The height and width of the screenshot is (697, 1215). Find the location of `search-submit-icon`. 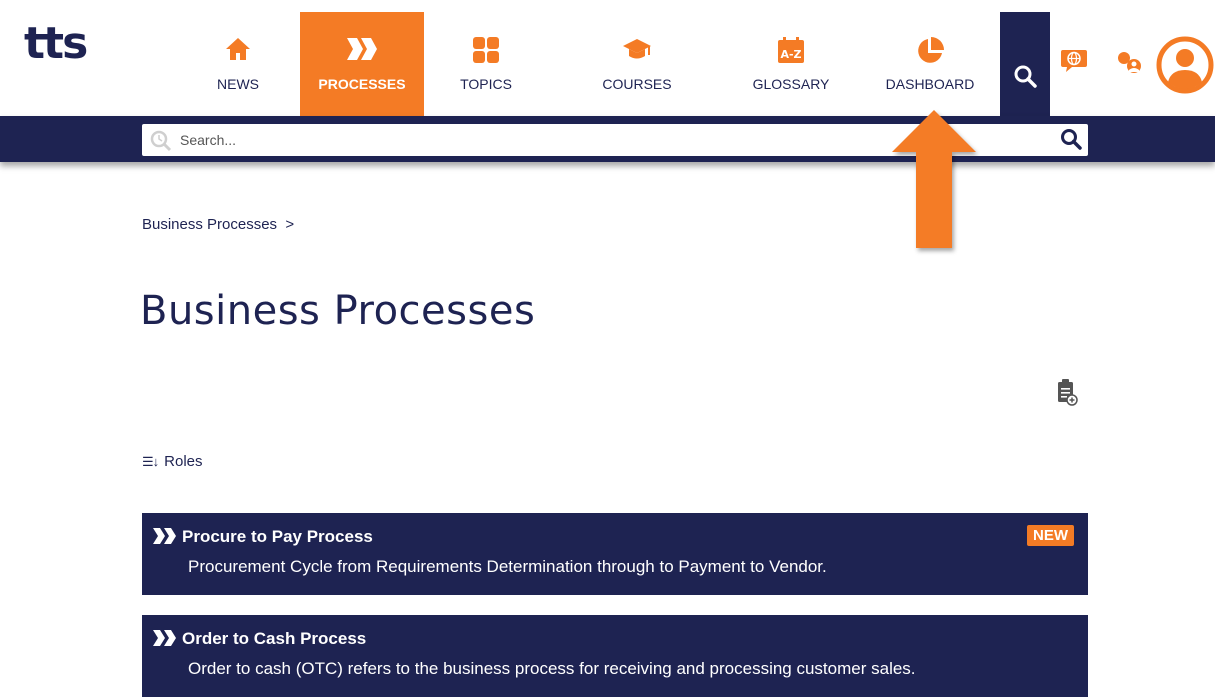

search-submit-icon is located at coordinates (1071, 141).